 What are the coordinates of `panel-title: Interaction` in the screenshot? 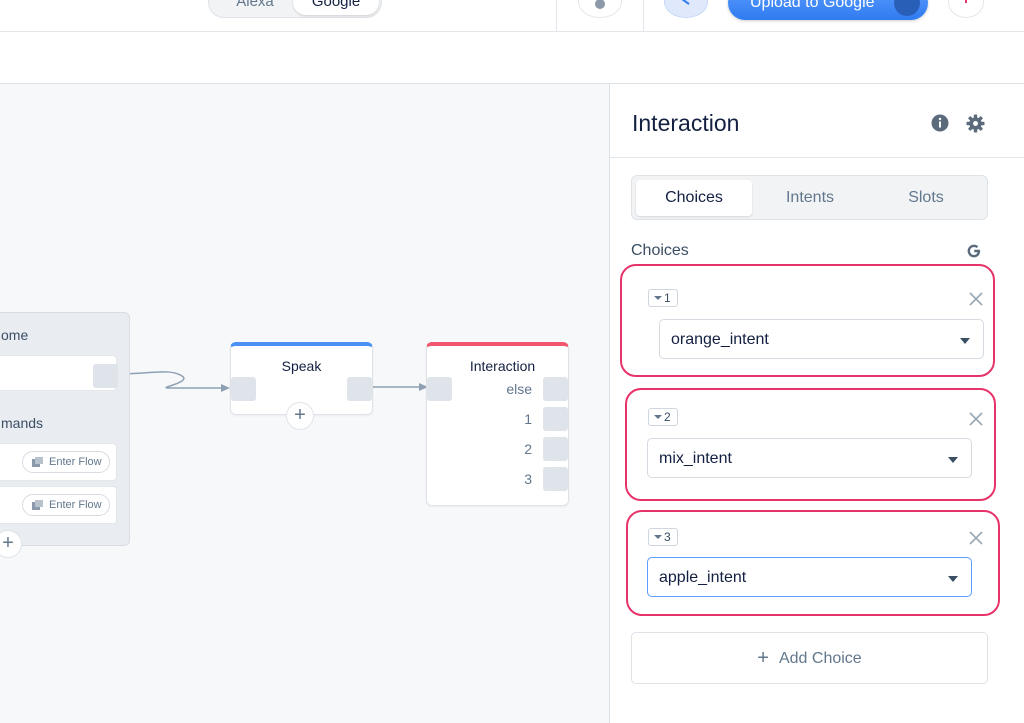 It's located at (686, 123).